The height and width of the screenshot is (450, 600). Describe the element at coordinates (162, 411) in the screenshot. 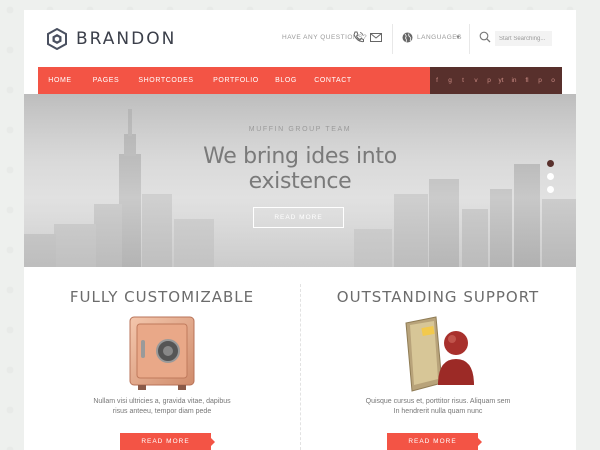

I see `feature-text-line: risus anteeu, tempor diam pede` at that location.